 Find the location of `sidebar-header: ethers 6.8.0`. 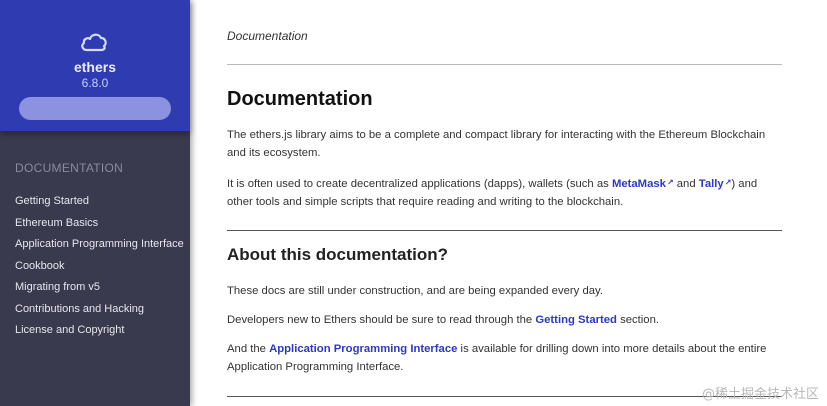

sidebar-header: ethers 6.8.0 is located at coordinates (95, 65).